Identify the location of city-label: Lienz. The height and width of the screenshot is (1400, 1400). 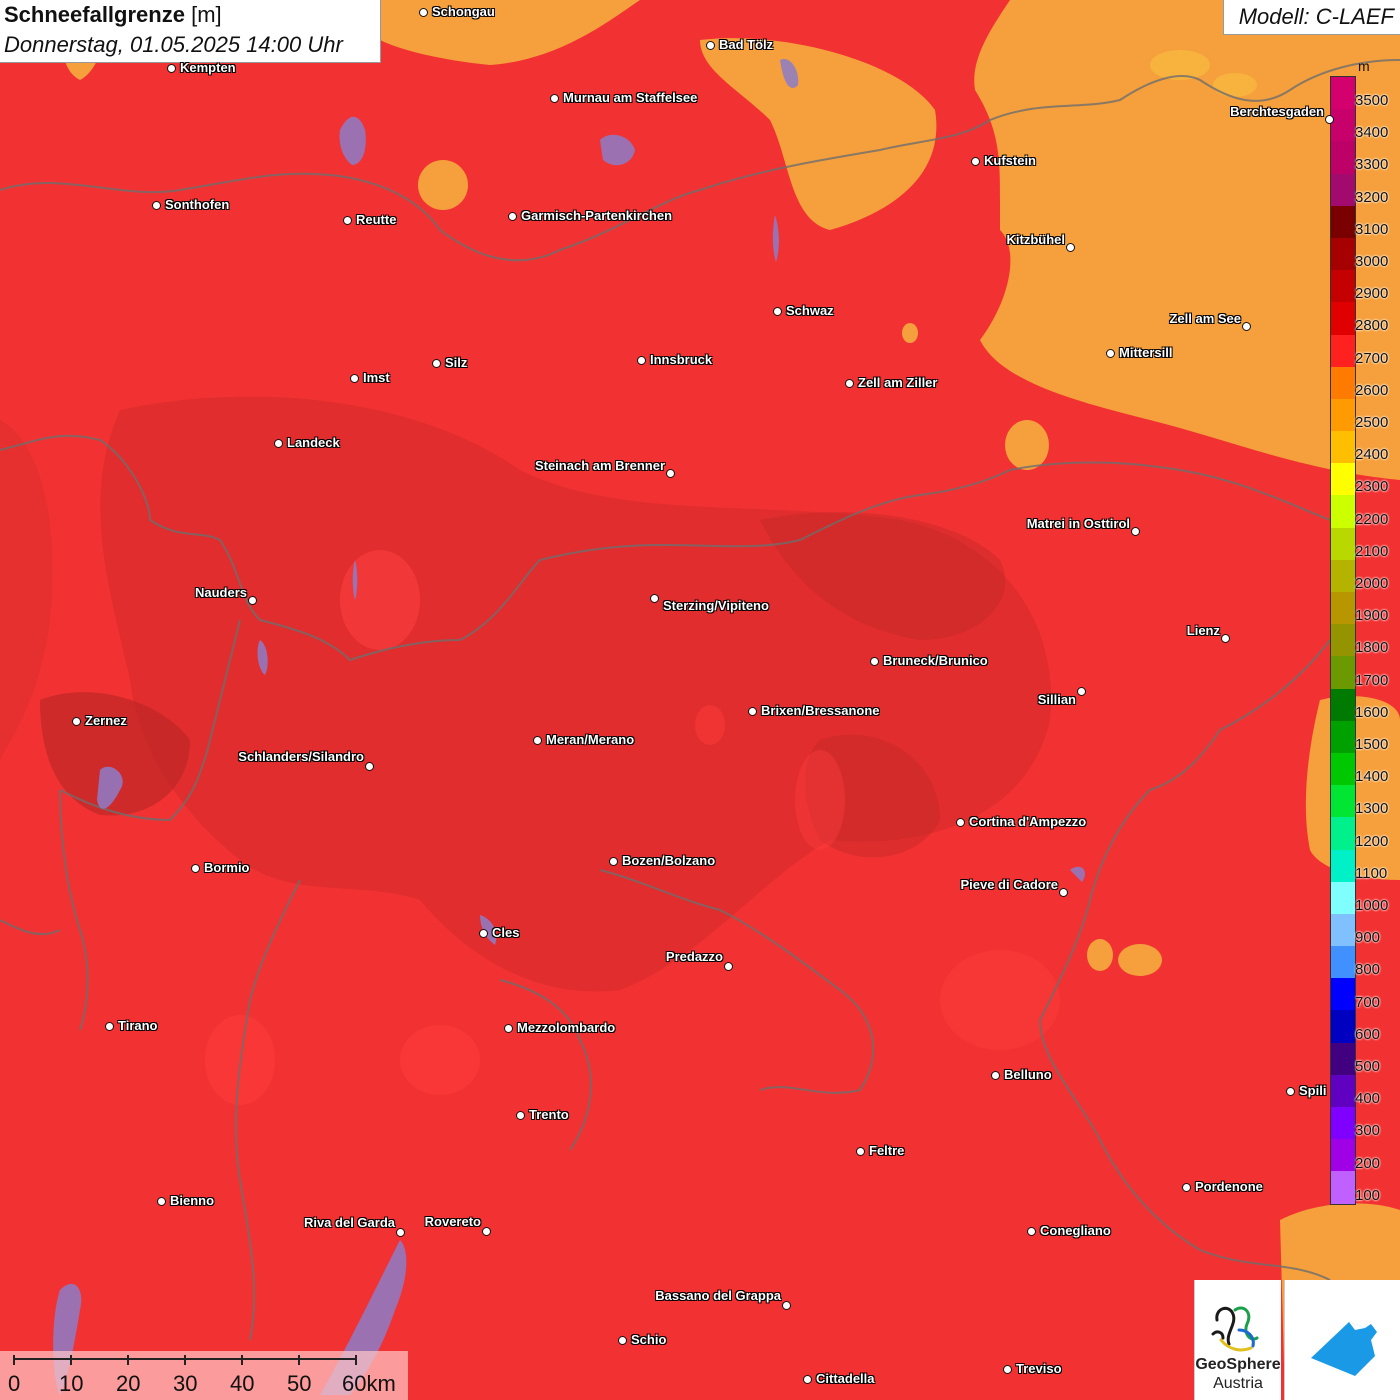
(1203, 630).